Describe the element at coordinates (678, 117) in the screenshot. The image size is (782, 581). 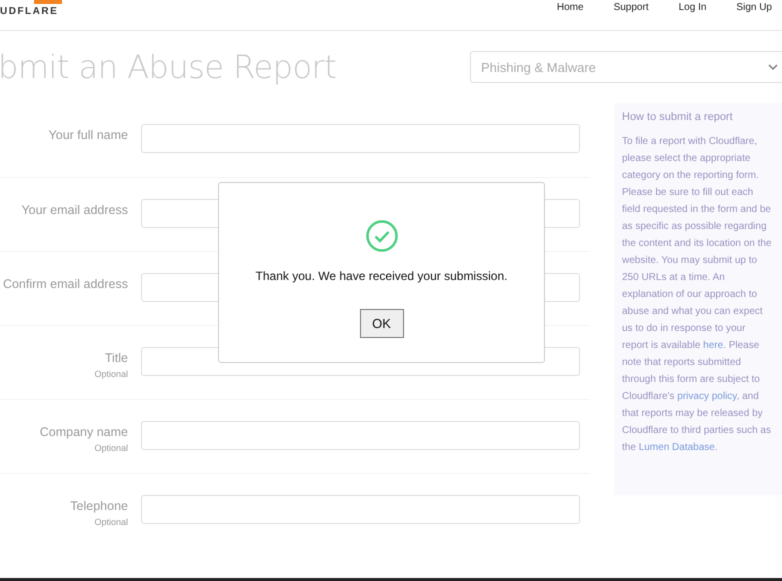
I see `help-heading: How to submit a report` at that location.